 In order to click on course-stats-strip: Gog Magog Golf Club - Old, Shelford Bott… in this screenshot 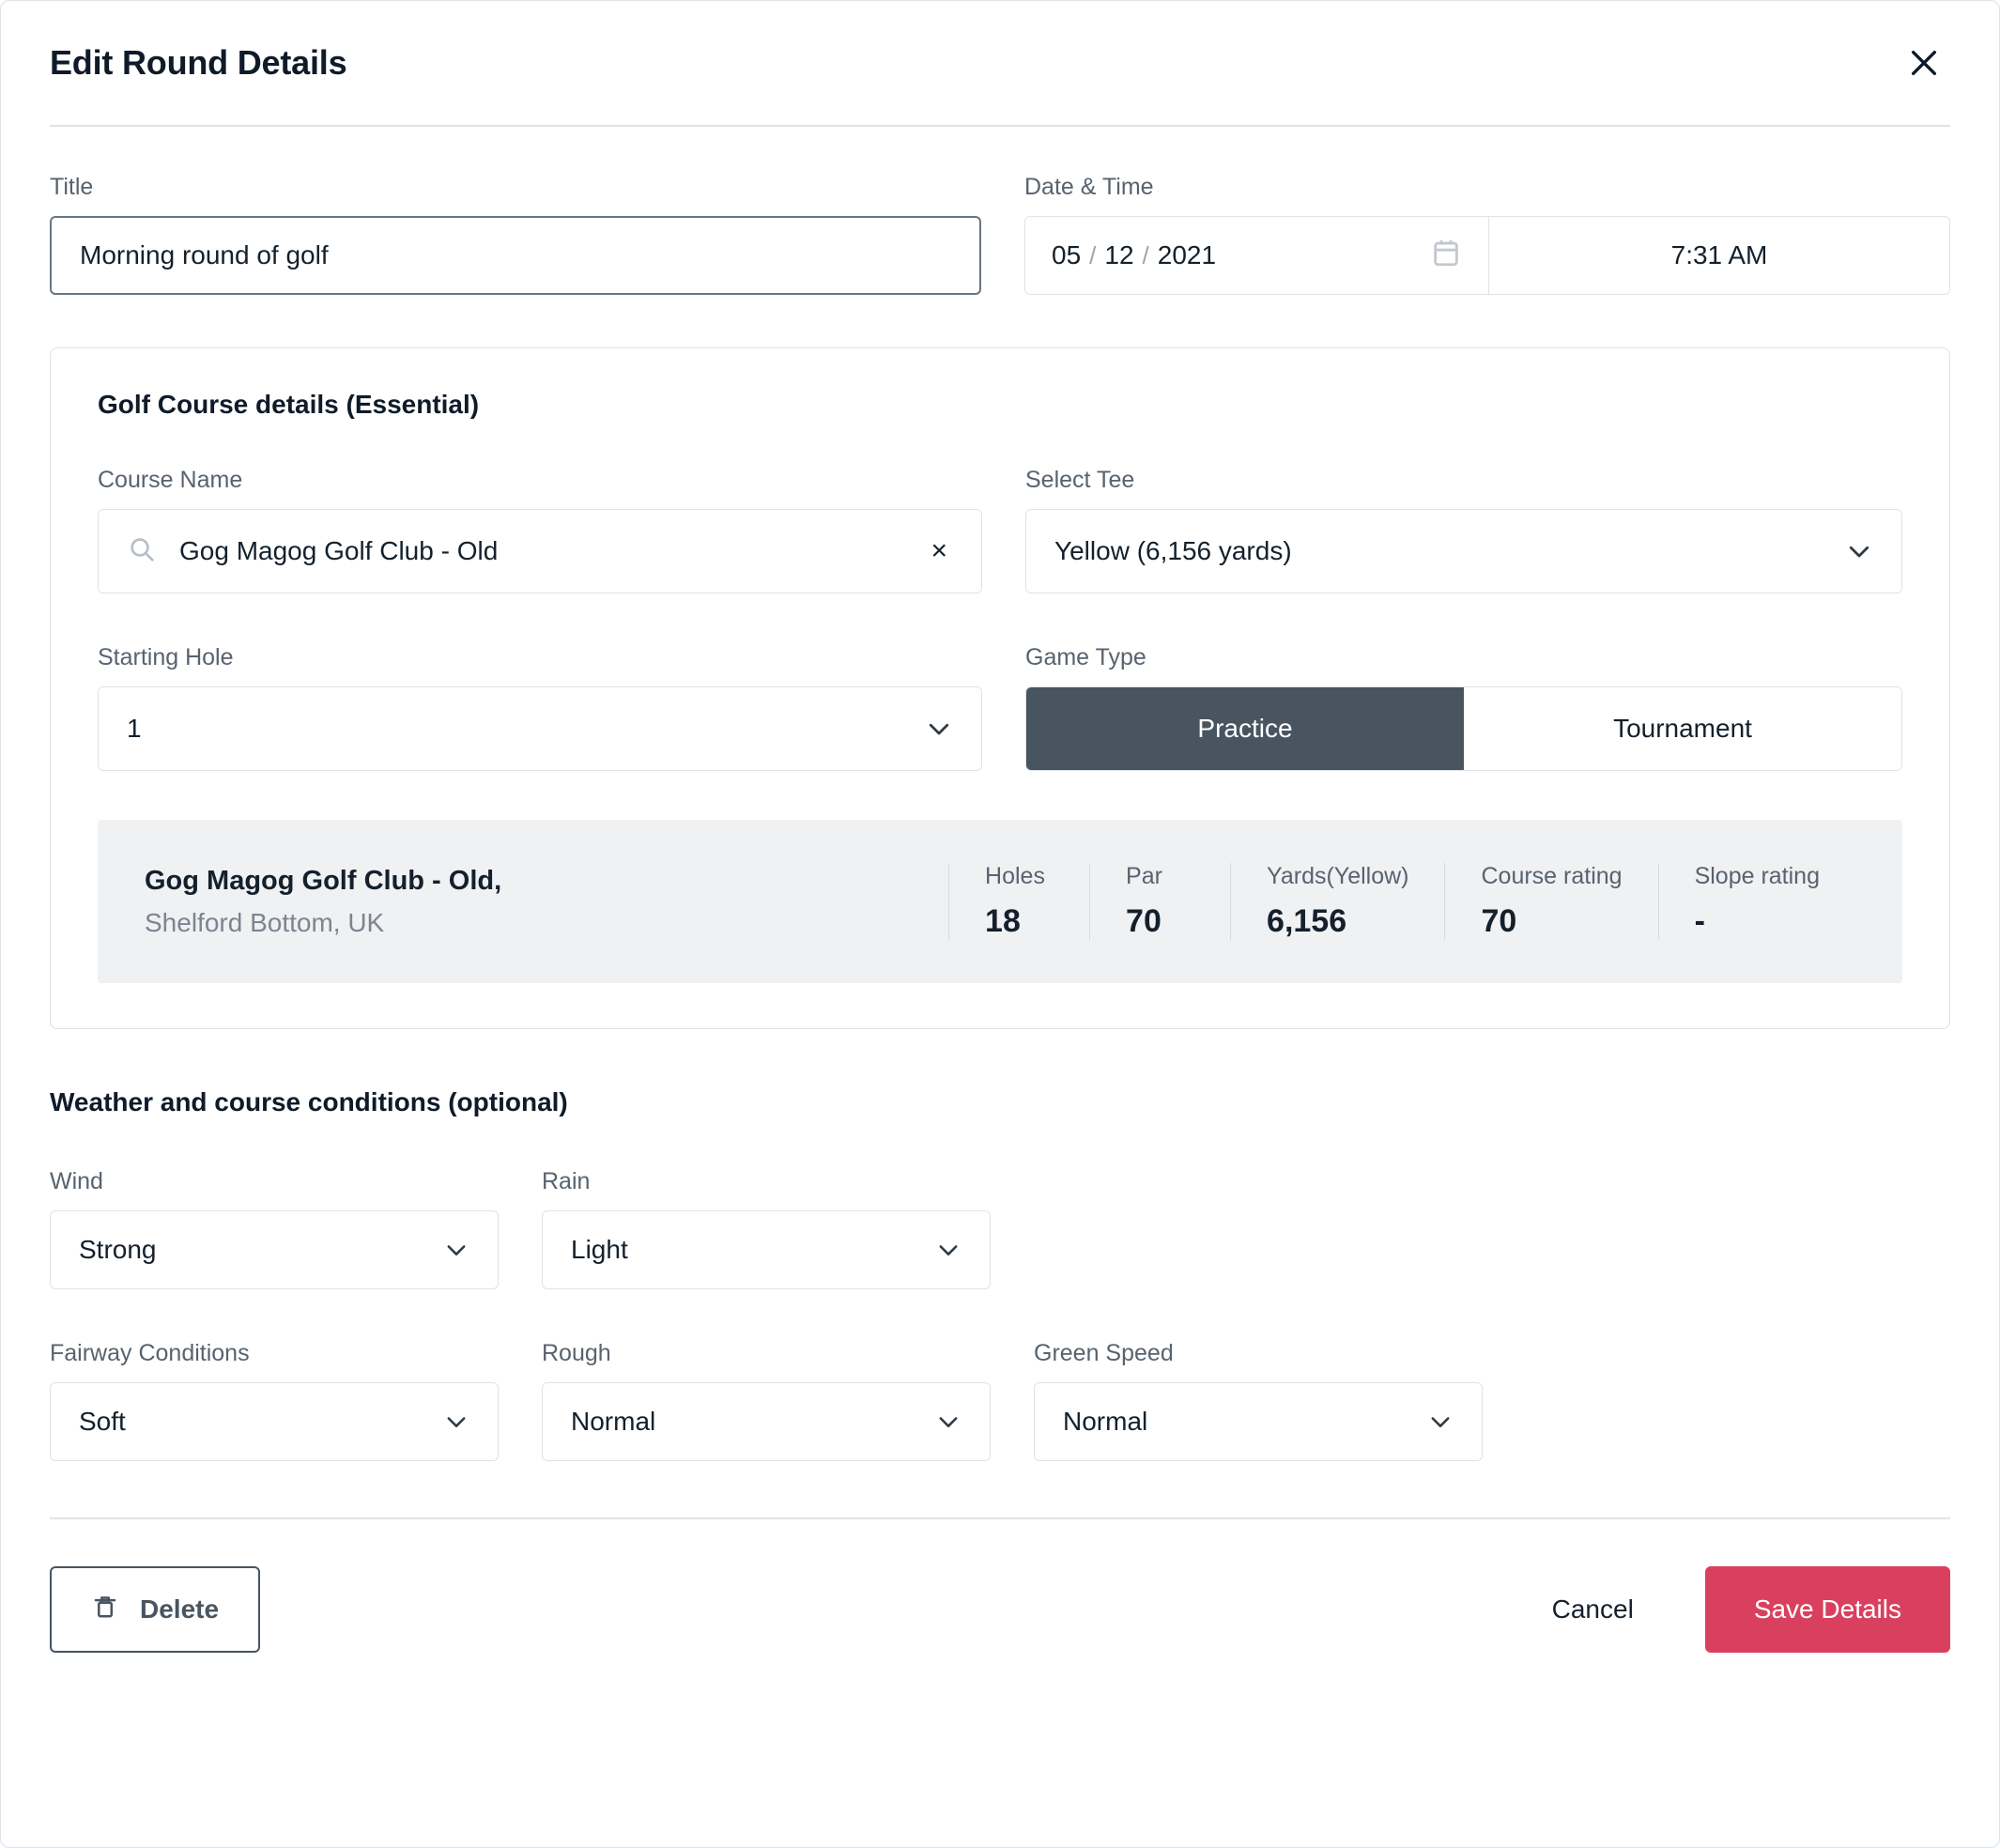, I will do `click(1000, 901)`.